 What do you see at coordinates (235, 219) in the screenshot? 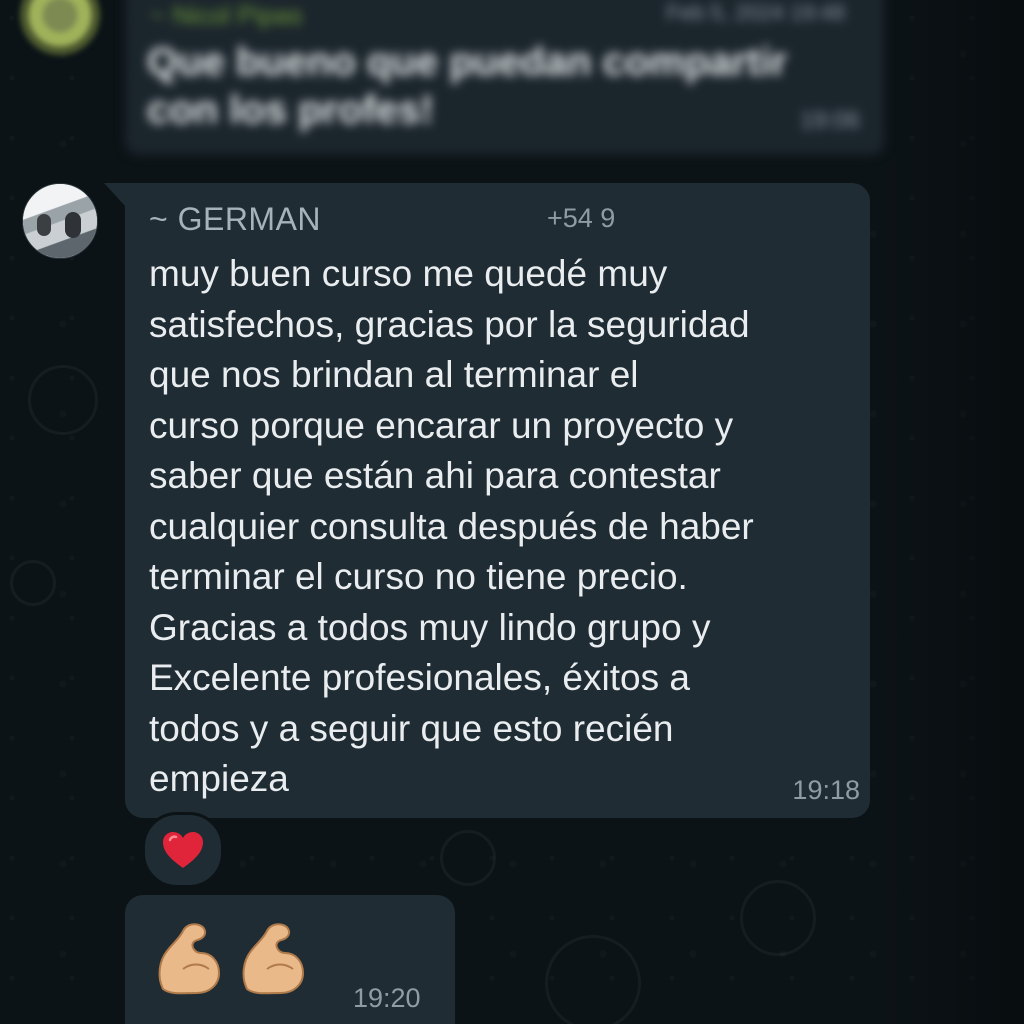
I see `sender-name: ~ GERMAN` at bounding box center [235, 219].